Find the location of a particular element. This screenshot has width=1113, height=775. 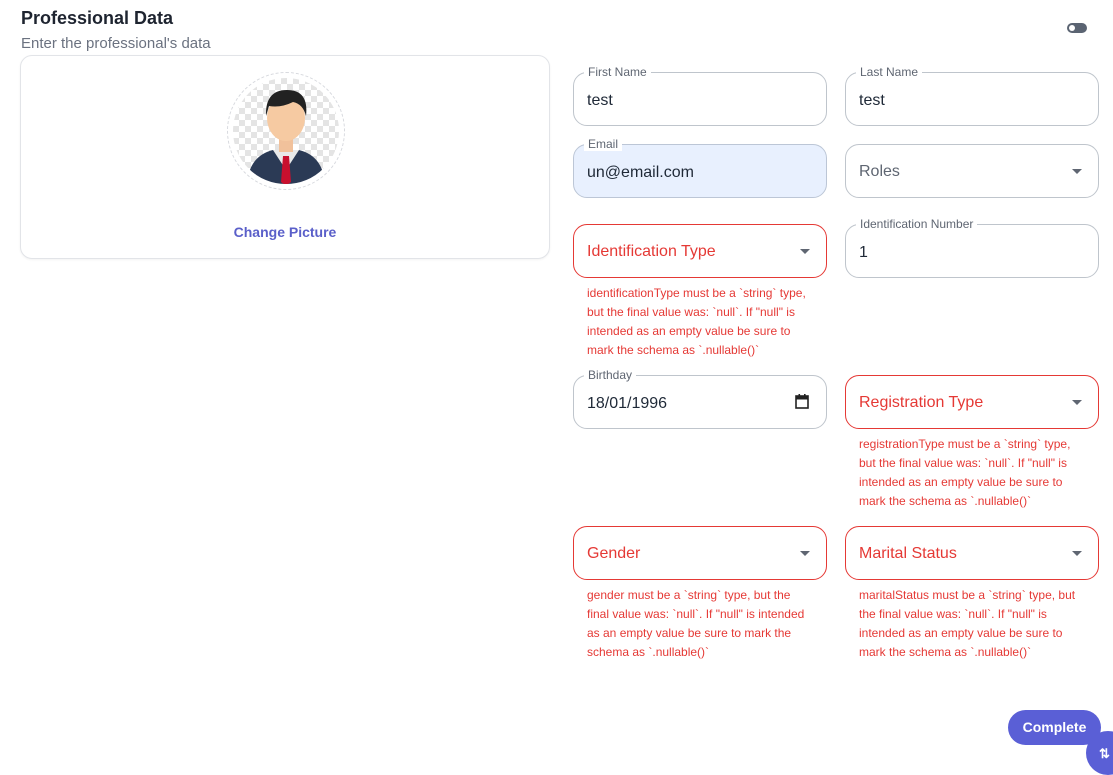

identification-number-value: 1 is located at coordinates (863, 252).